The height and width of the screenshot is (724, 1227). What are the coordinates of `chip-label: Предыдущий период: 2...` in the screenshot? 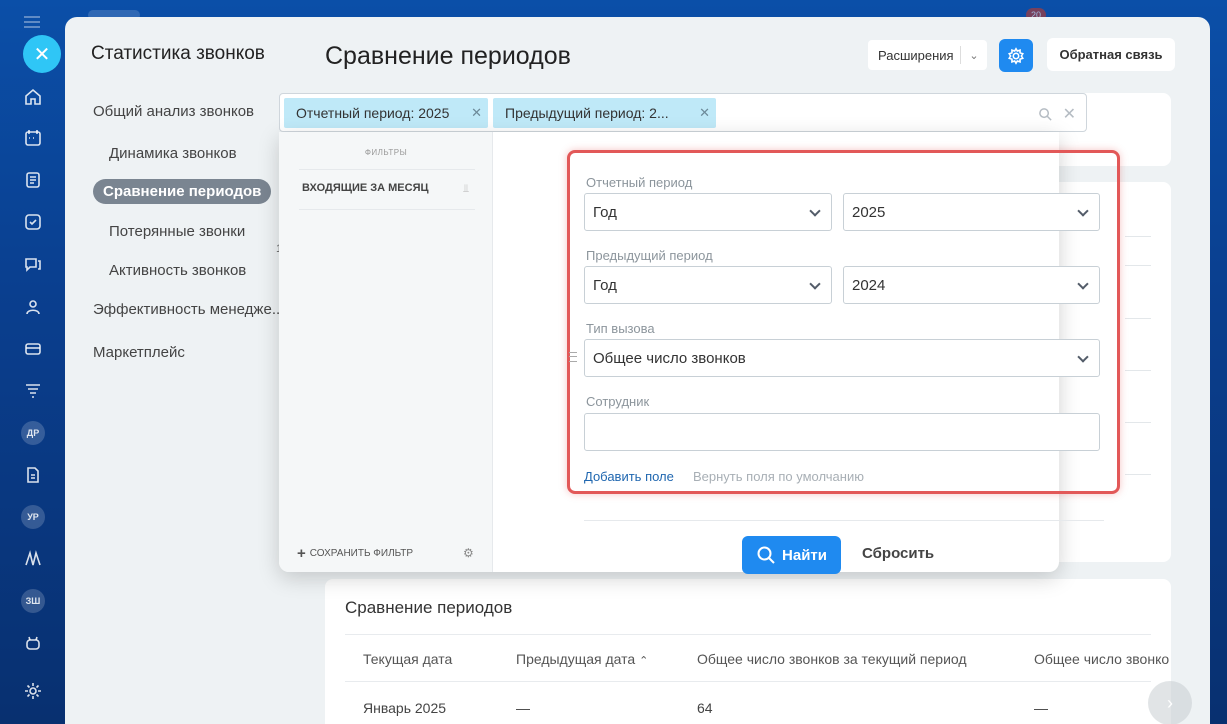 It's located at (587, 113).